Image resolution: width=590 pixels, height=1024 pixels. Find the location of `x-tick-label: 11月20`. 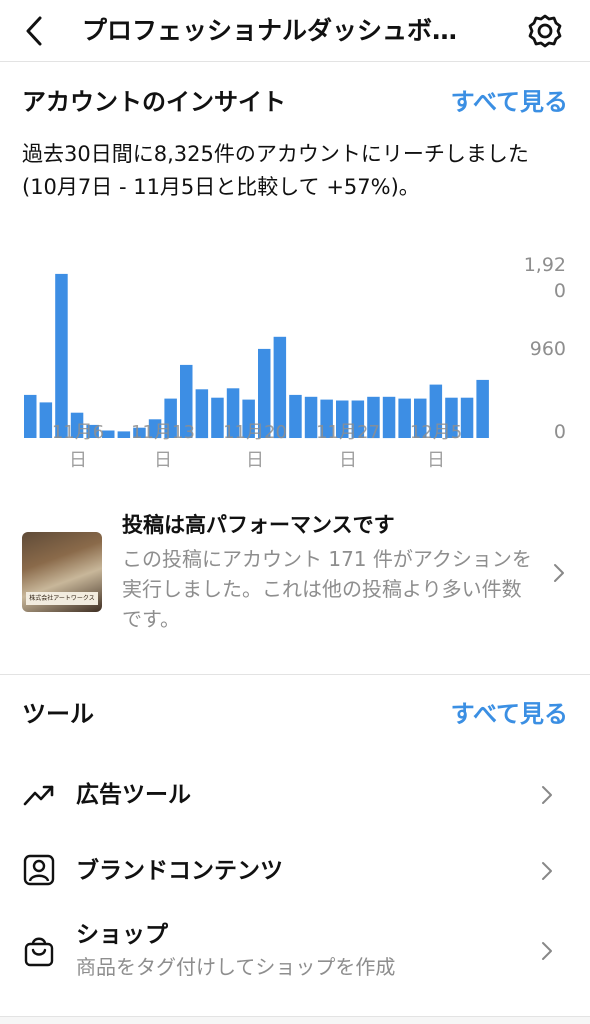

x-tick-label: 11月20 is located at coordinates (255, 432).